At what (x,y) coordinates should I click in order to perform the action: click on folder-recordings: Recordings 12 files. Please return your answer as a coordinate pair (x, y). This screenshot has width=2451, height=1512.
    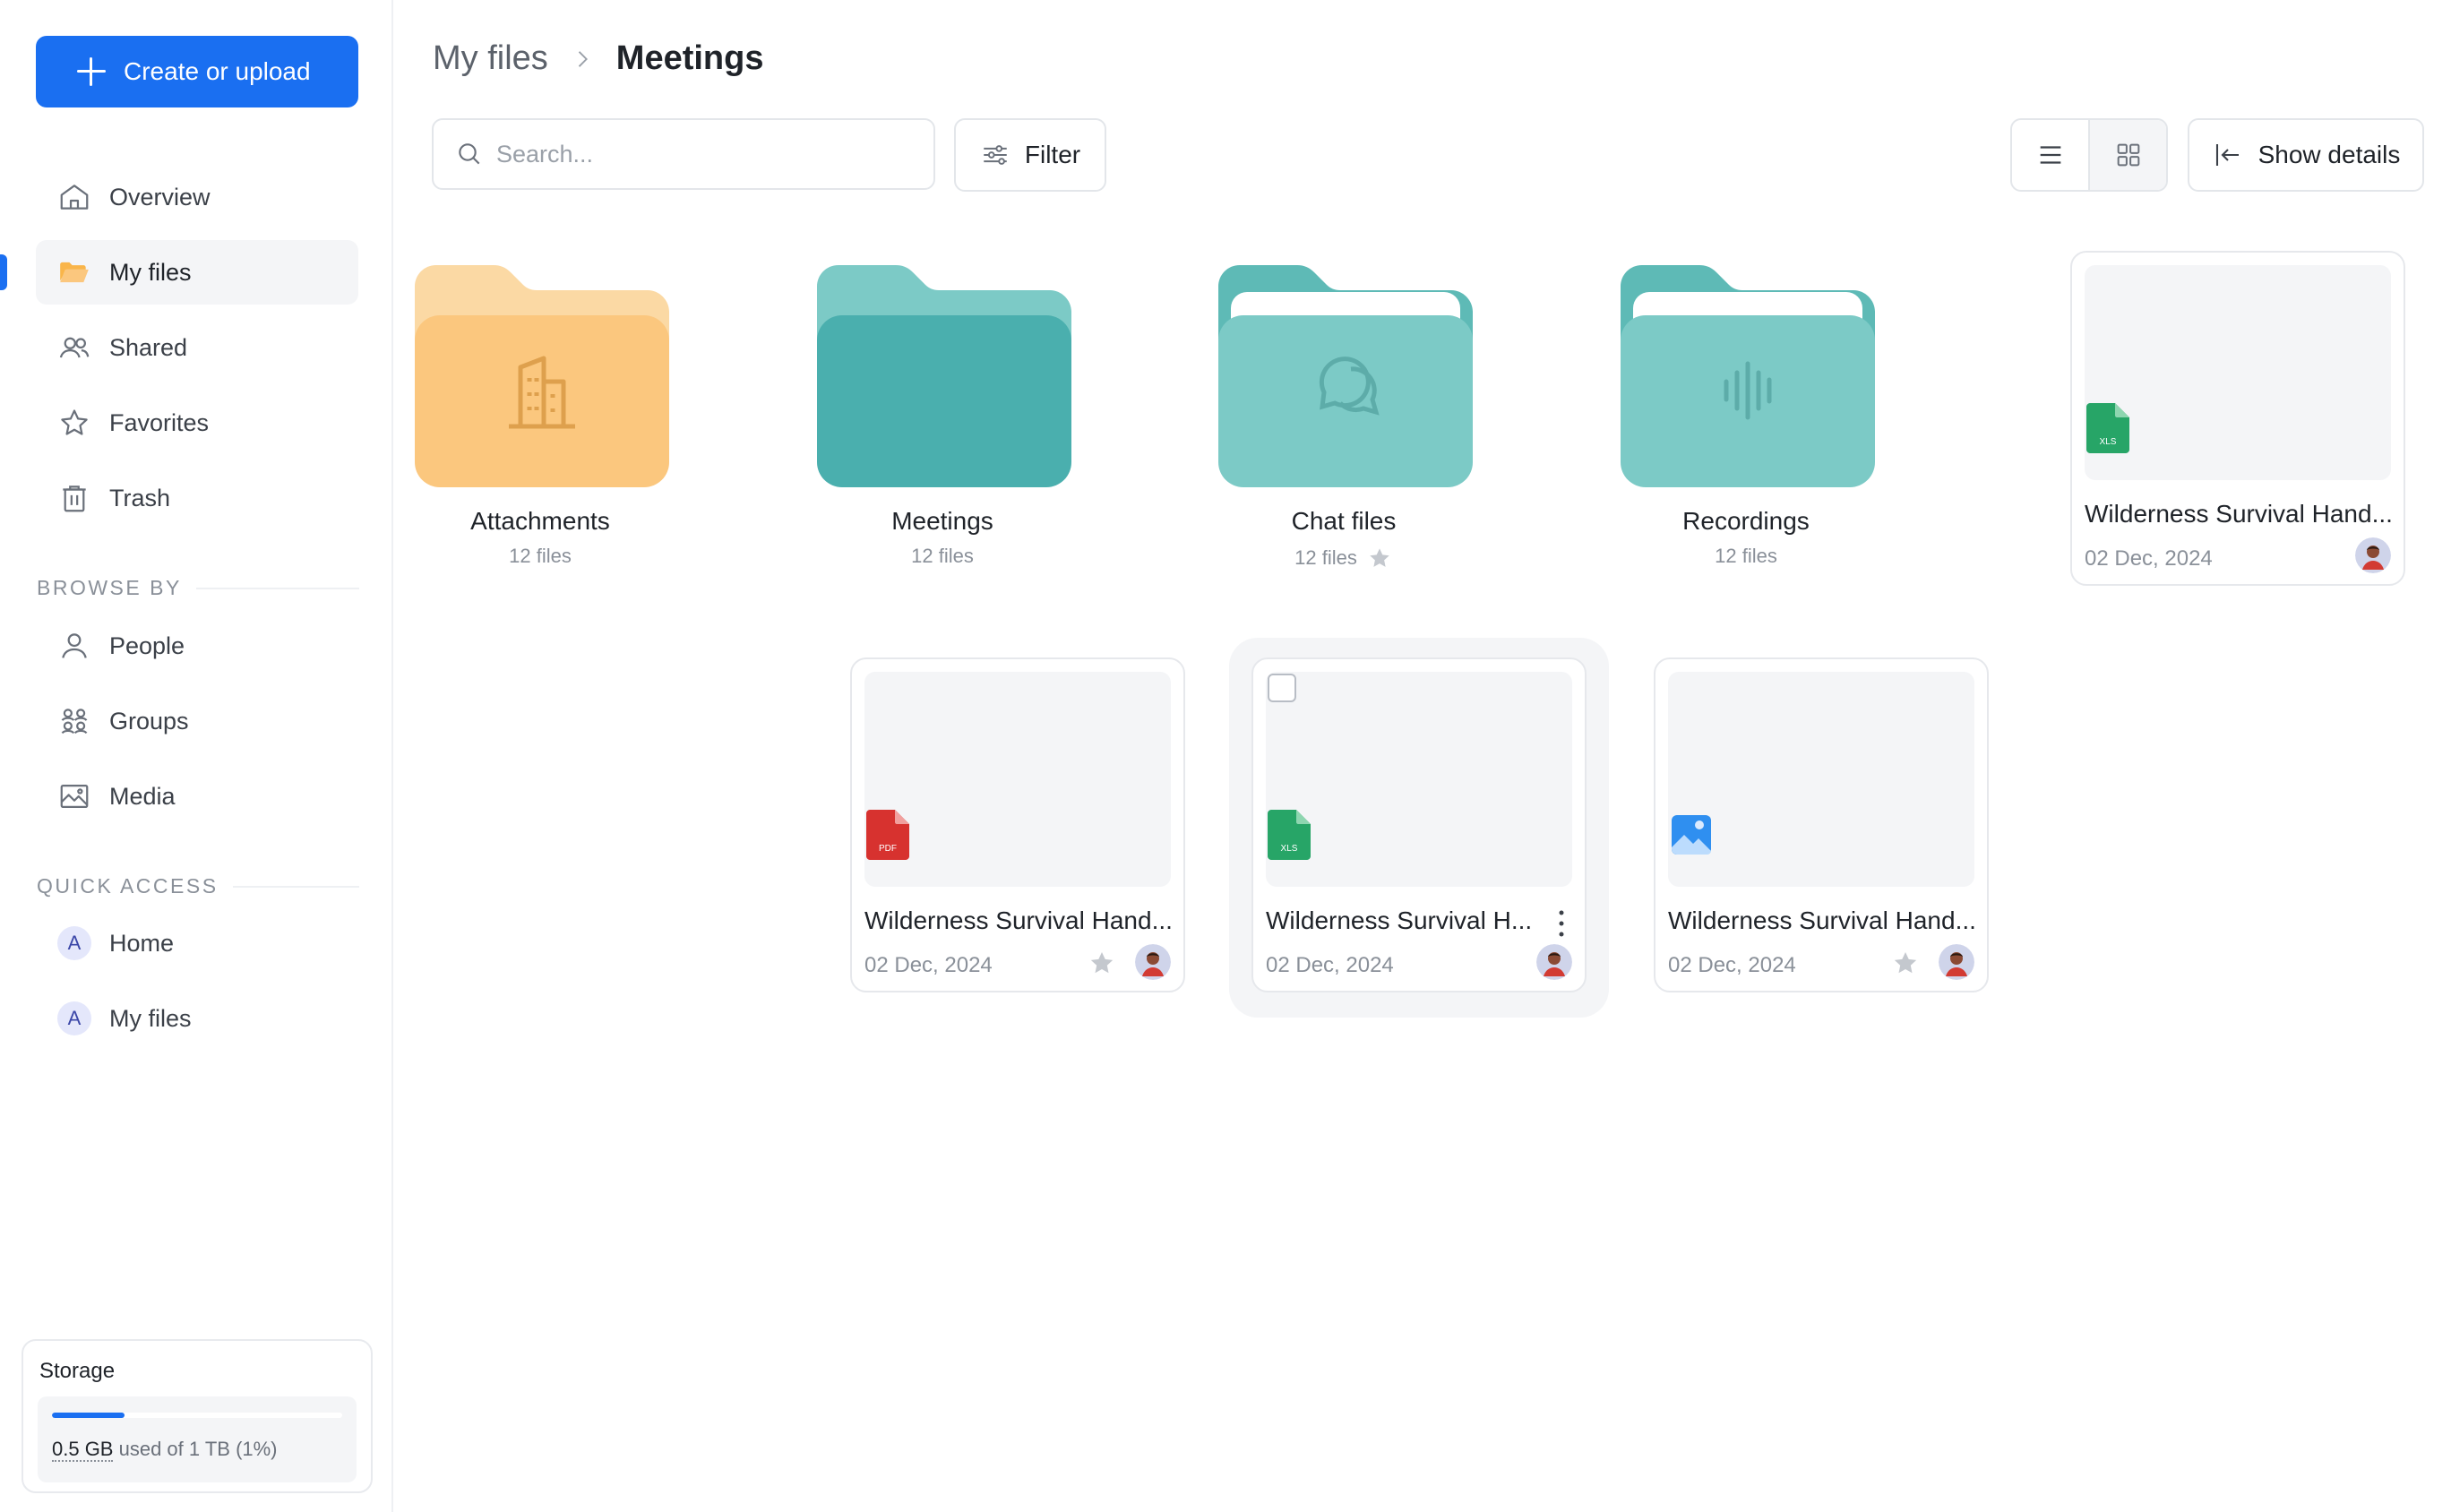
    Looking at the image, I should click on (1746, 417).